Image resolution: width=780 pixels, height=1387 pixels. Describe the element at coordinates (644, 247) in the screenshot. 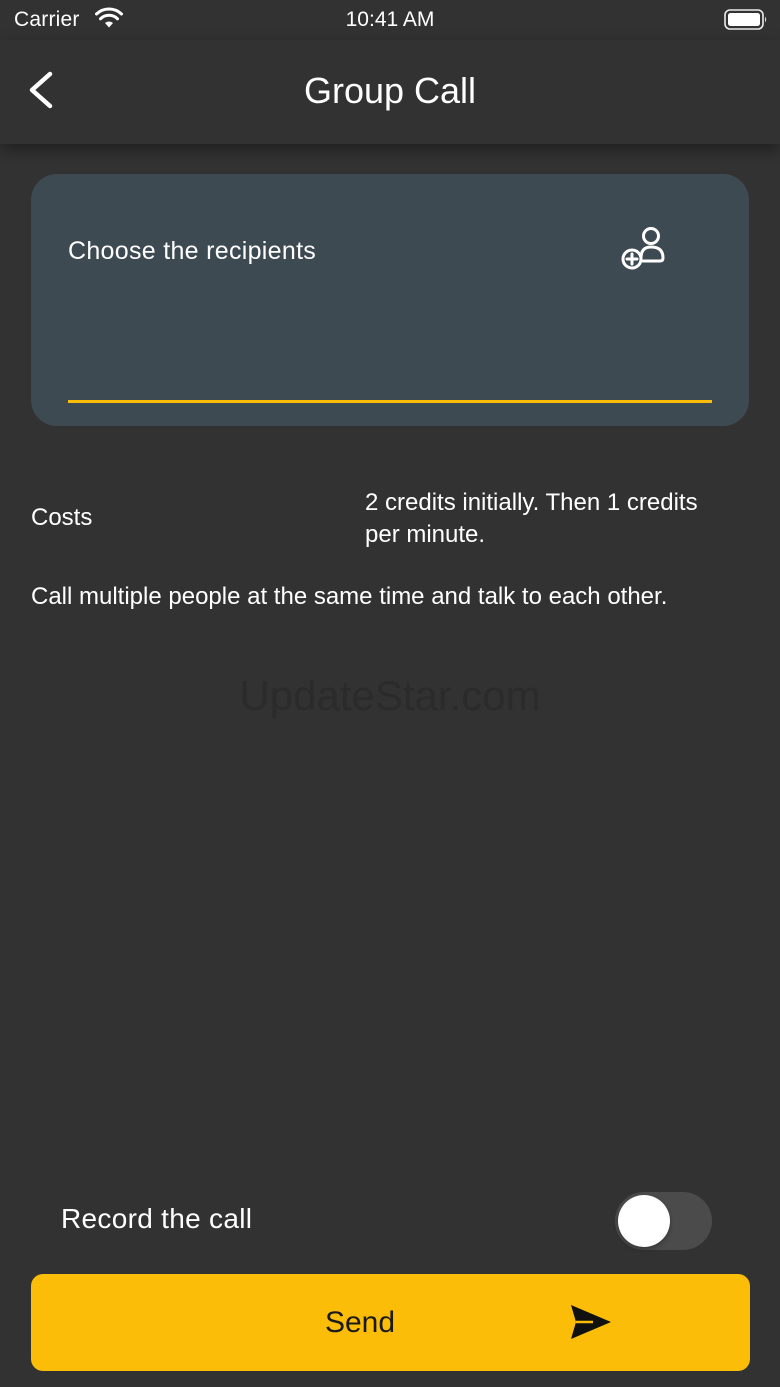

I see `add-person-icon` at that location.